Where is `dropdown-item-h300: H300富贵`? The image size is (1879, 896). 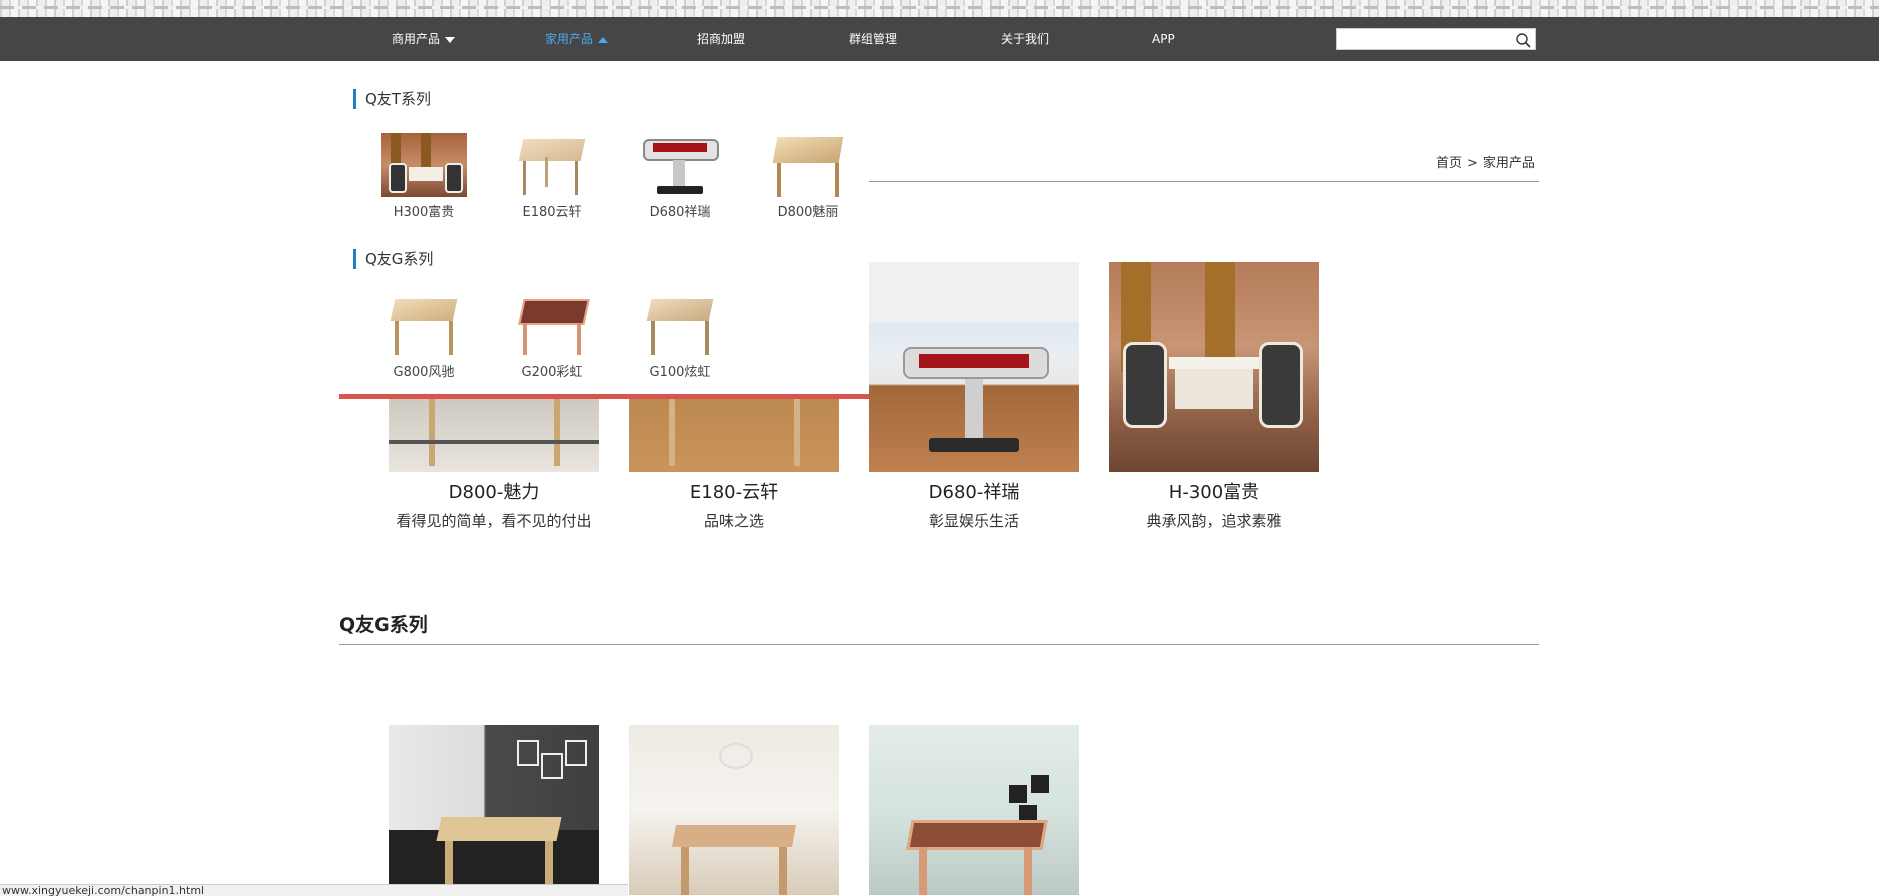
dropdown-item-h300: H300富贵 is located at coordinates (424, 176).